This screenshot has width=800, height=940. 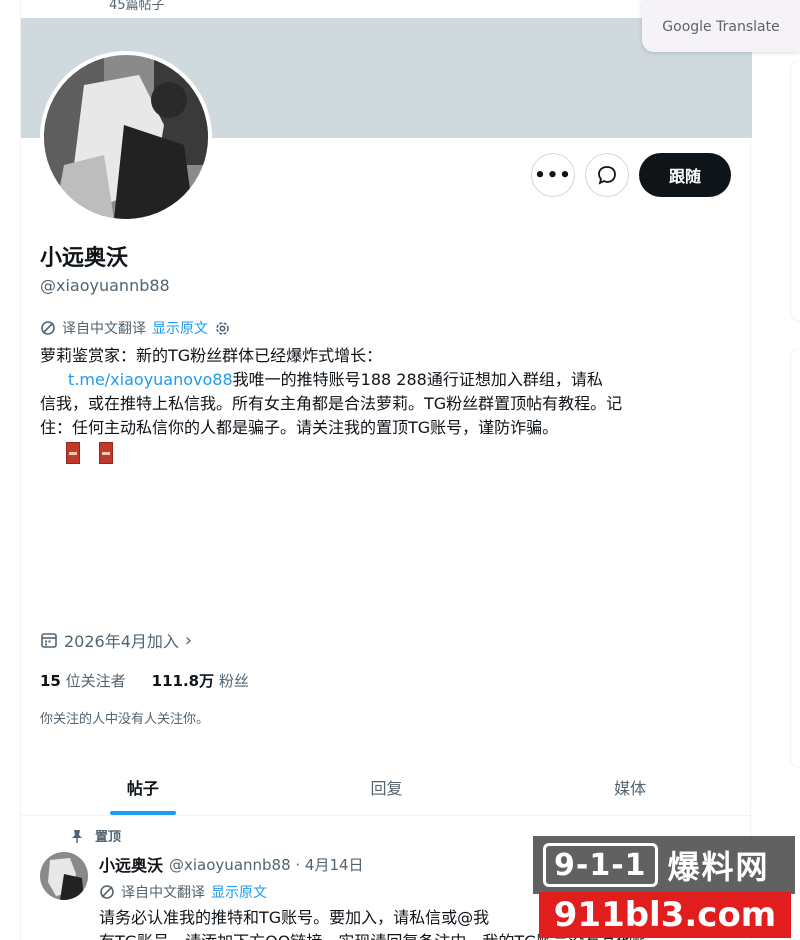 I want to click on message-button, so click(x=606, y=175).